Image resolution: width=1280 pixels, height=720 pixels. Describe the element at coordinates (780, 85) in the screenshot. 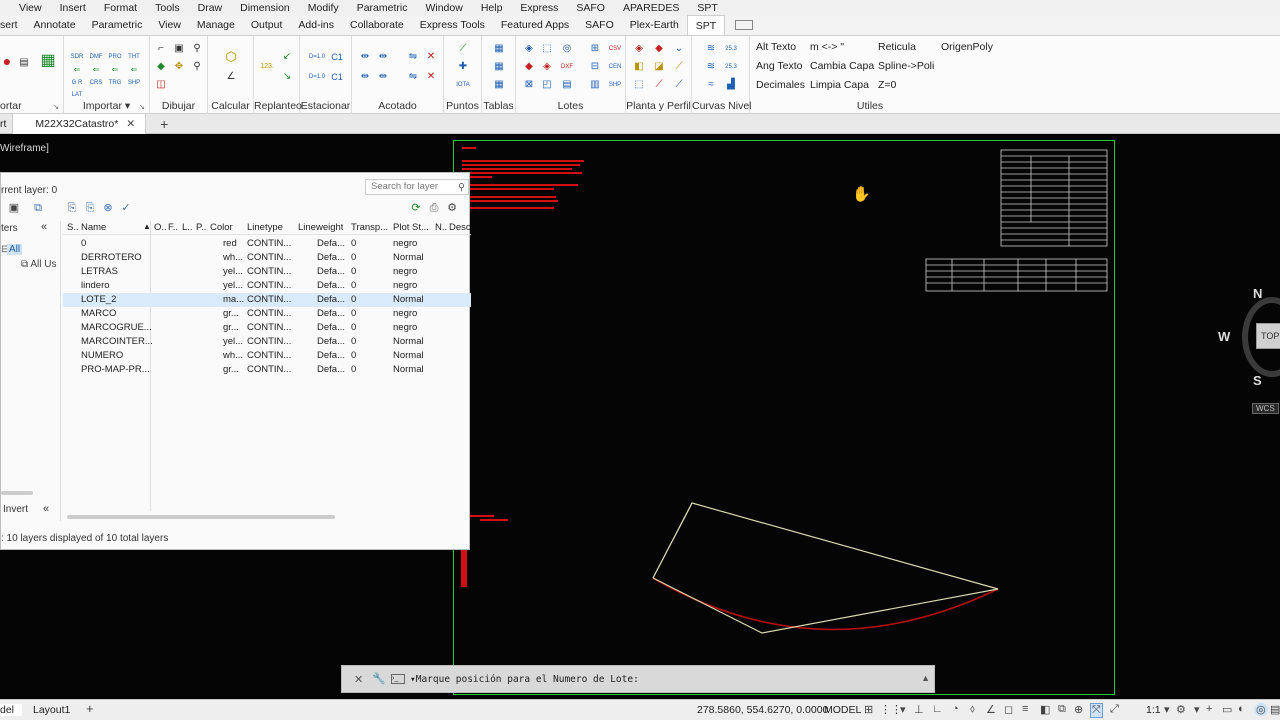

I see `decimales-button: Decimales` at that location.